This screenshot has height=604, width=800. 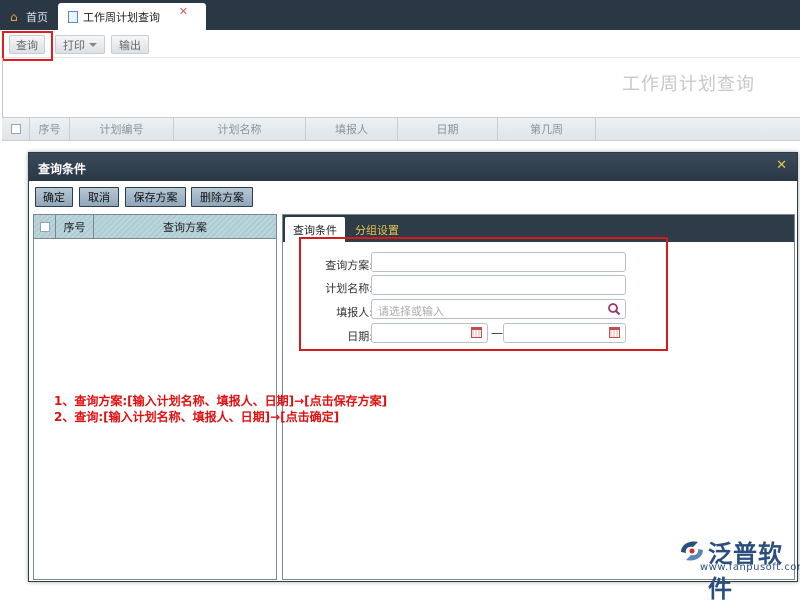 I want to click on chevron-down-icon, so click(x=93, y=44).